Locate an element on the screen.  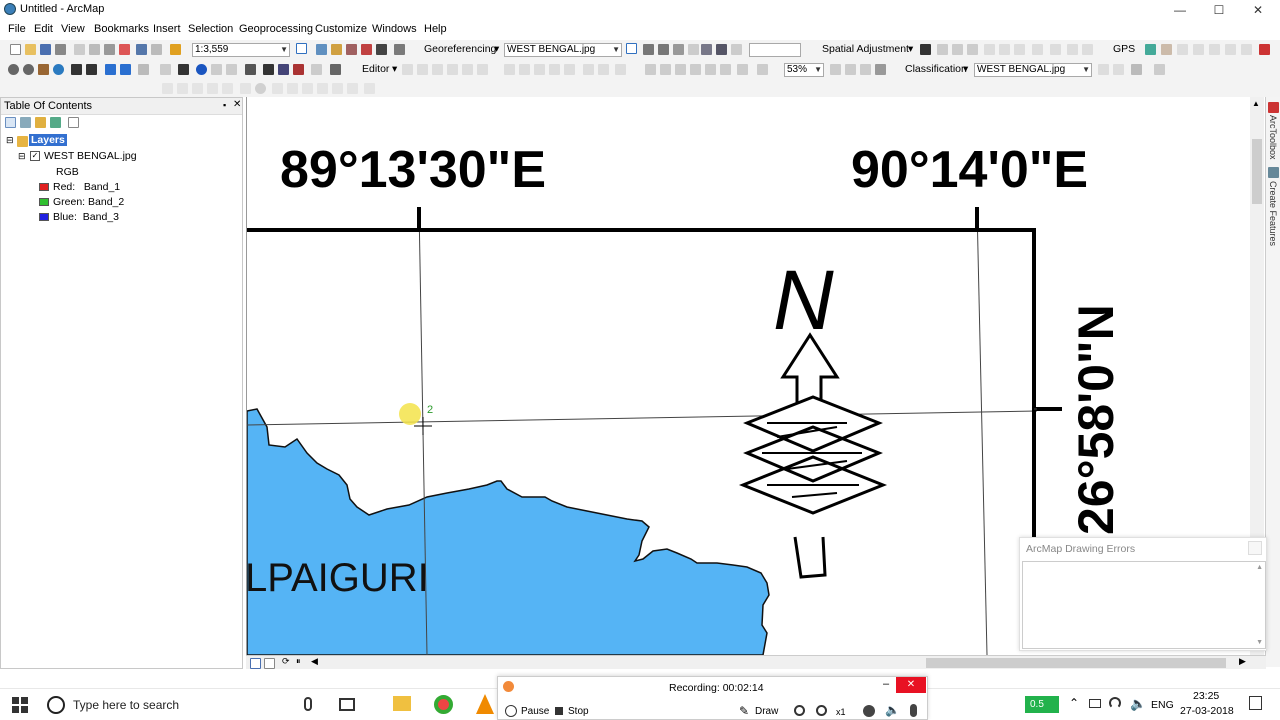
map-scale-combo: 1:3,559 ▼ is located at coordinates (241, 50).